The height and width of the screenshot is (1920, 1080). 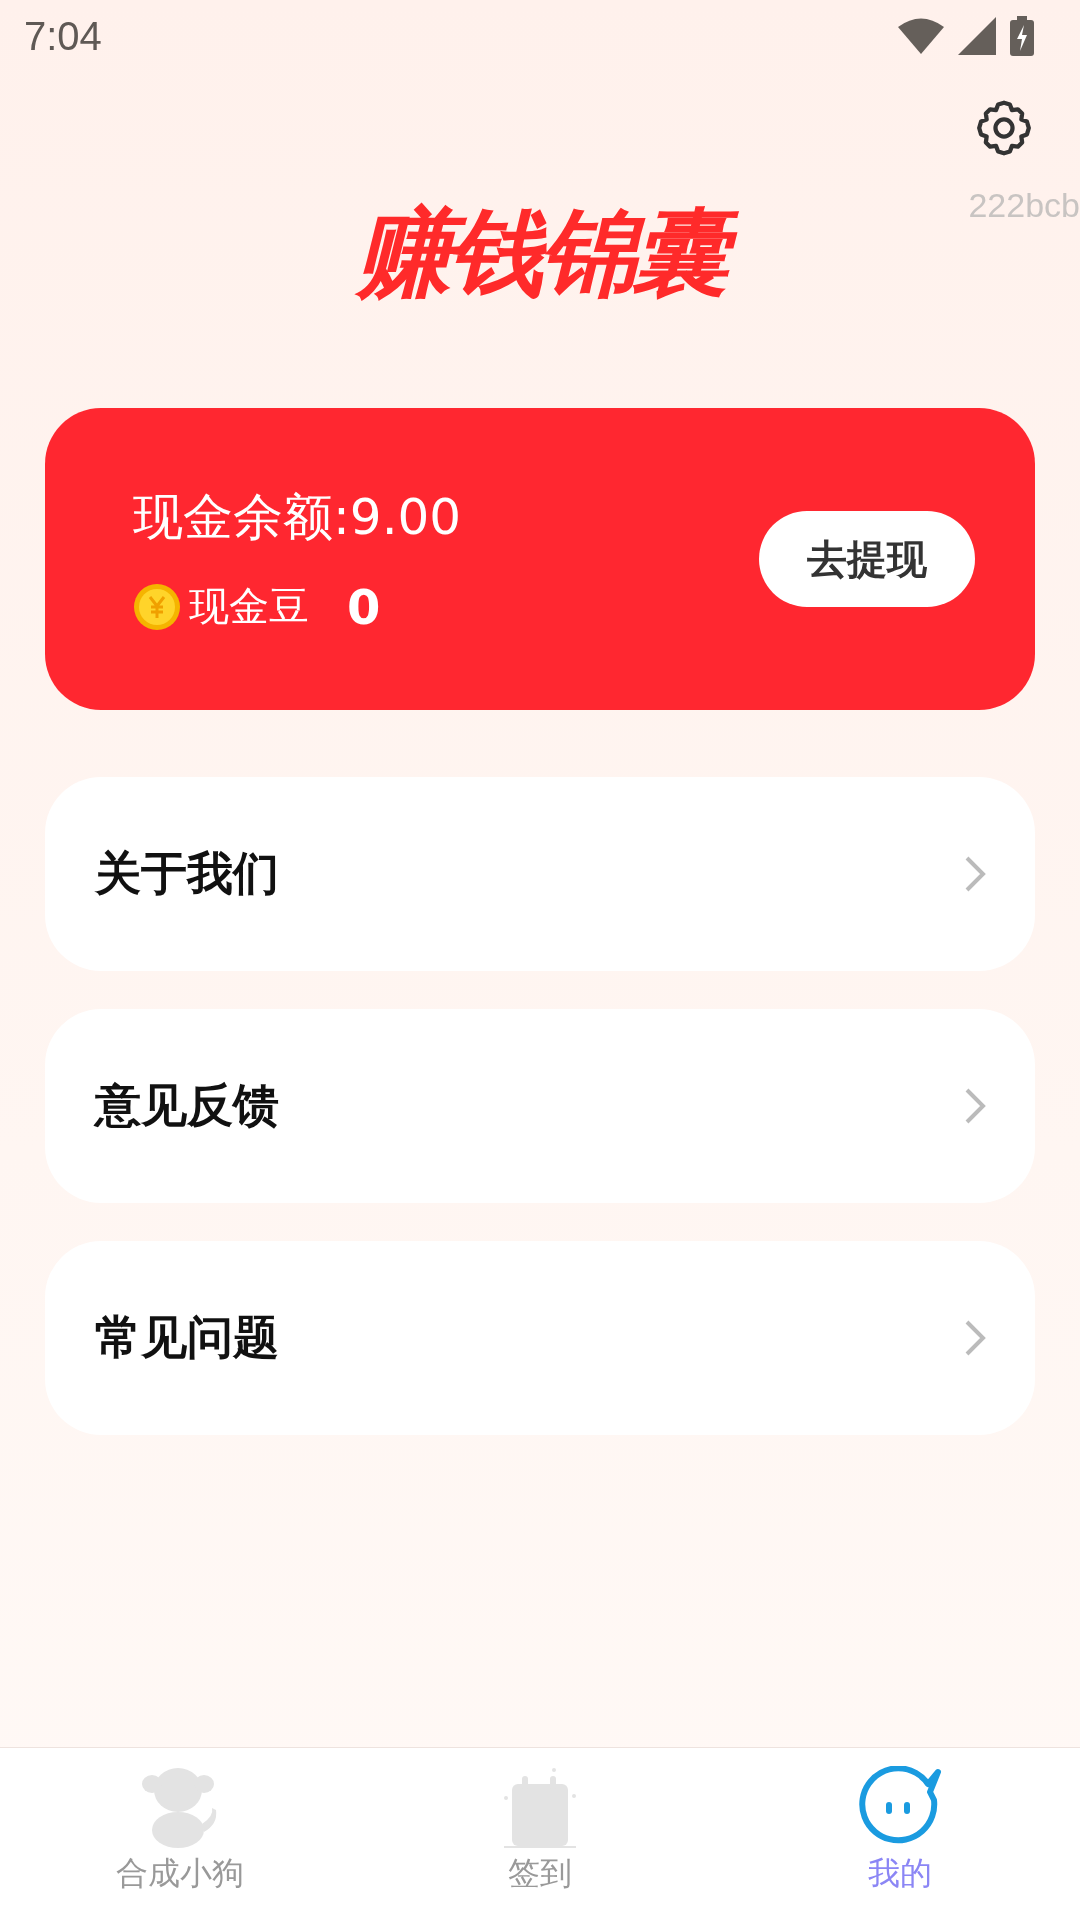 I want to click on balance-text: 现金余额:9.00, so click(x=297, y=517).